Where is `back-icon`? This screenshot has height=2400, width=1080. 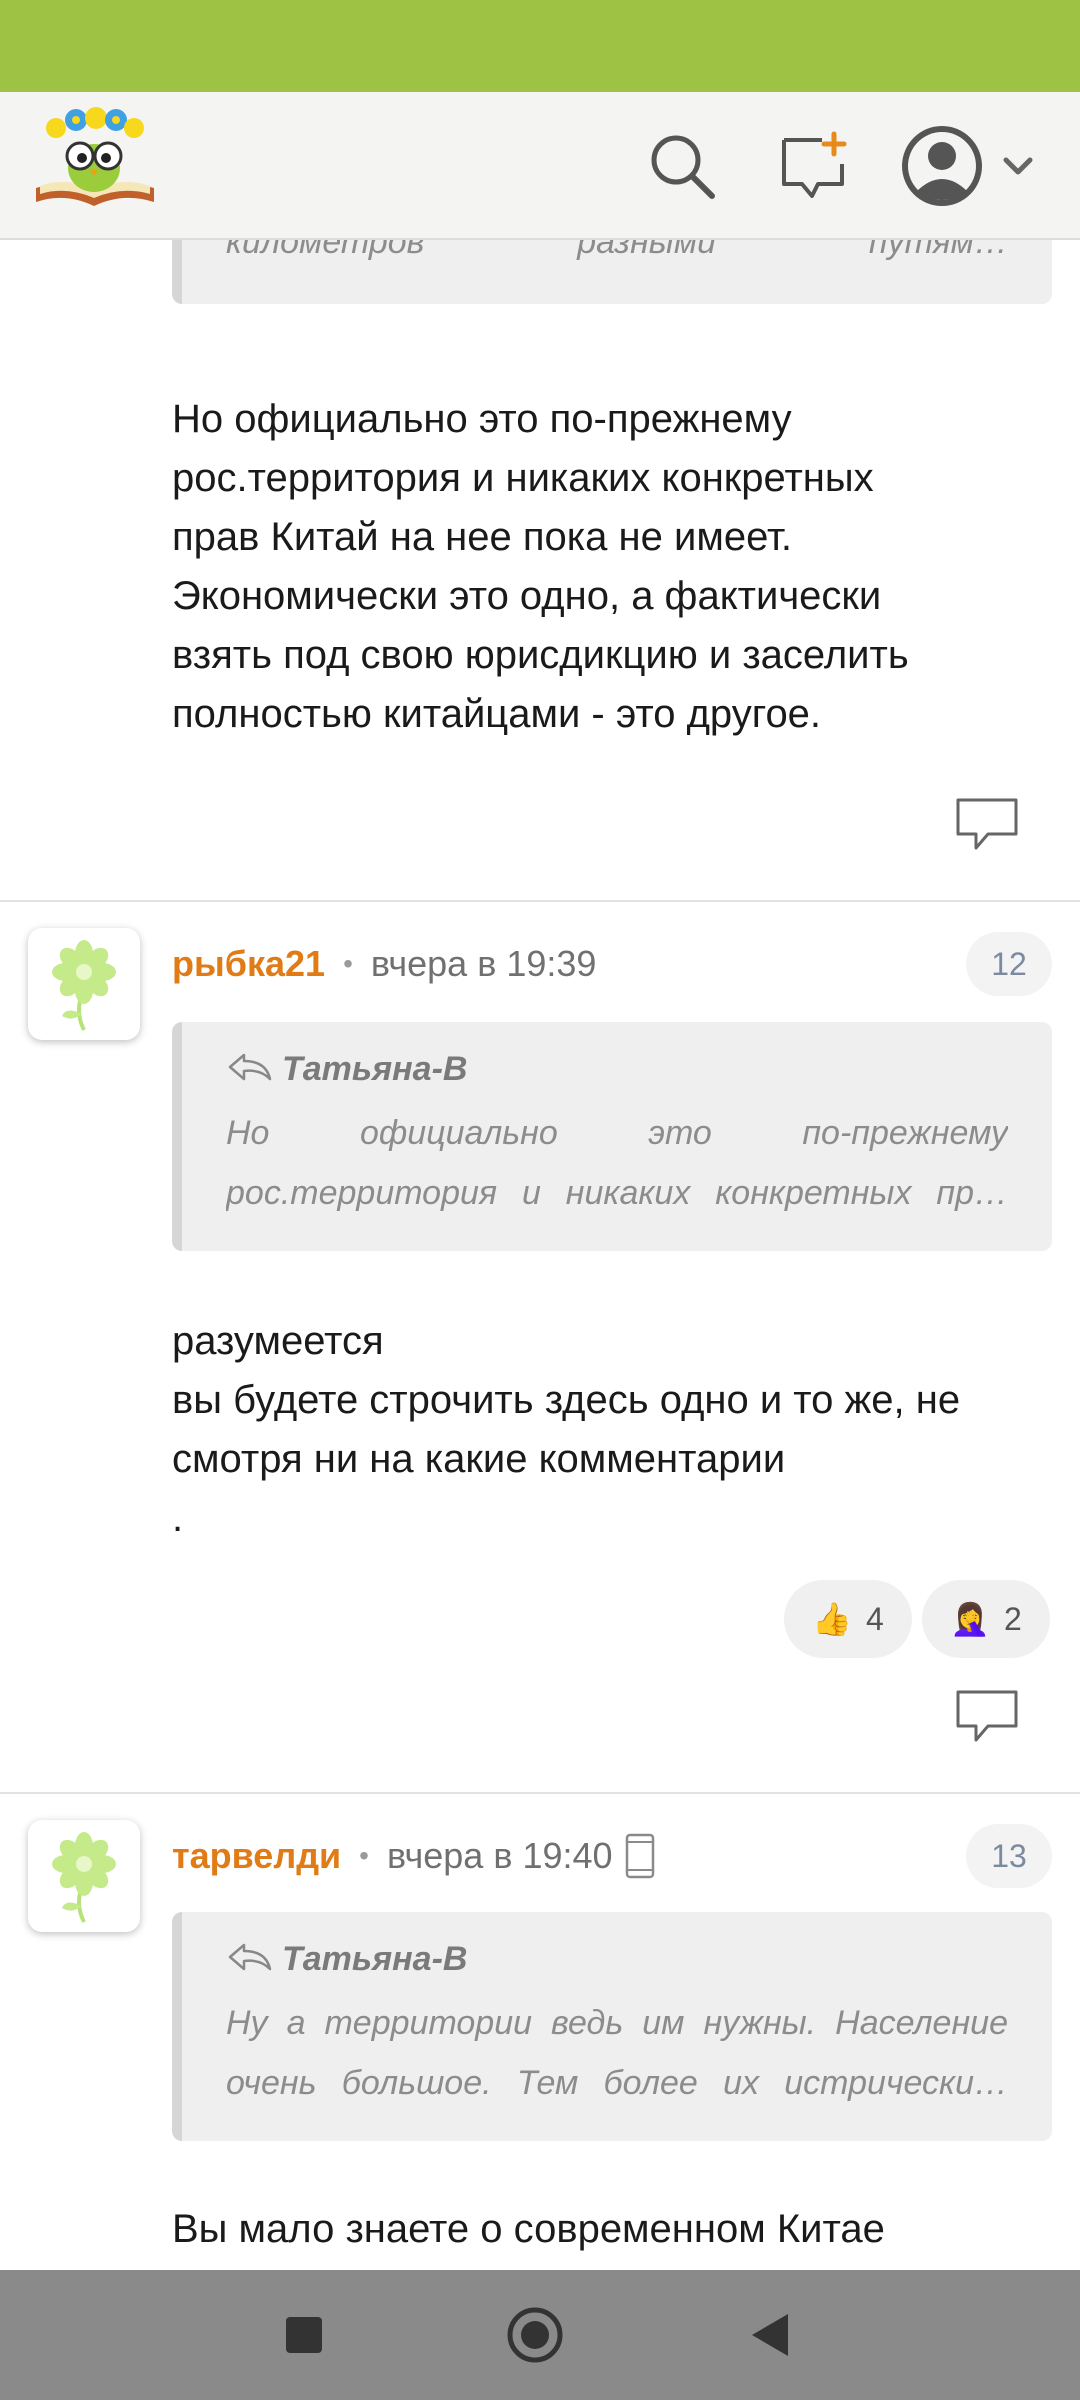 back-icon is located at coordinates (771, 2335).